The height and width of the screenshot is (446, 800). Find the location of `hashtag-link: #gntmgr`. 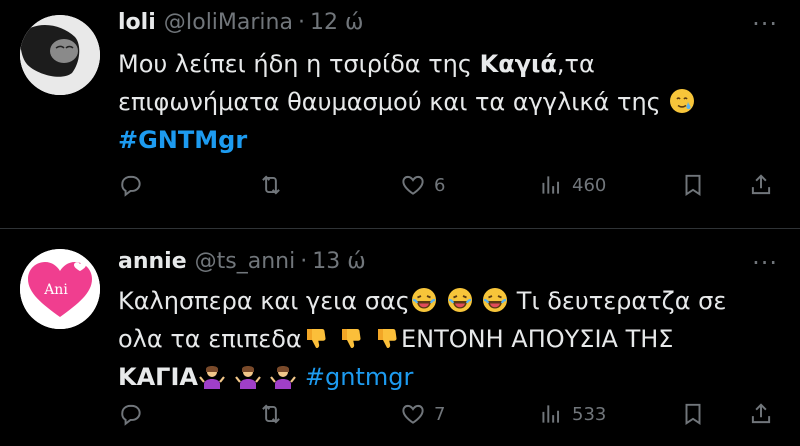

hashtag-link: #gntmgr is located at coordinates (359, 377).